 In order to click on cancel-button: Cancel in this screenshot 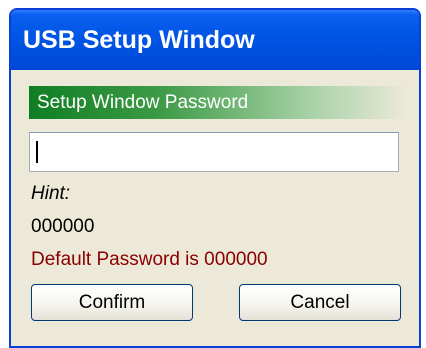, I will do `click(320, 302)`.